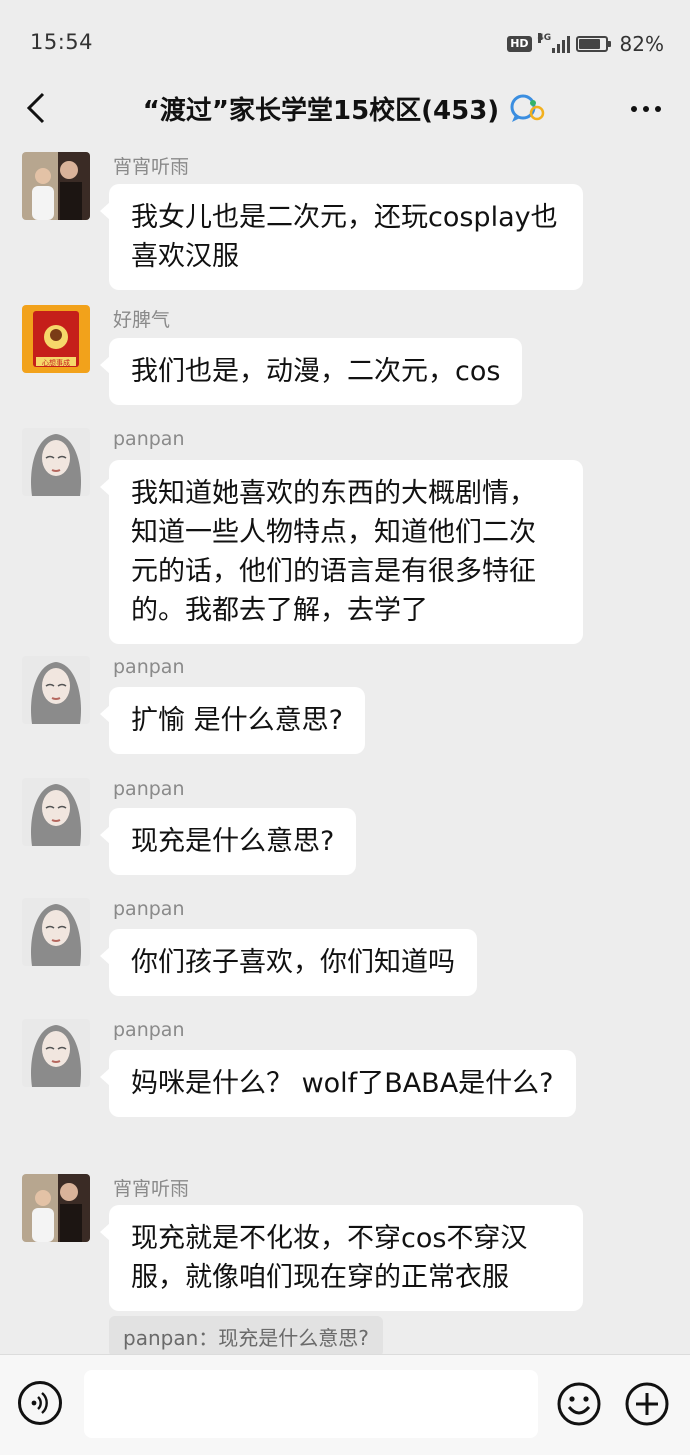 This screenshot has height=1455, width=690. What do you see at coordinates (232, 720) in the screenshot?
I see `message-bubble: 扩愉 是什么意思?` at bounding box center [232, 720].